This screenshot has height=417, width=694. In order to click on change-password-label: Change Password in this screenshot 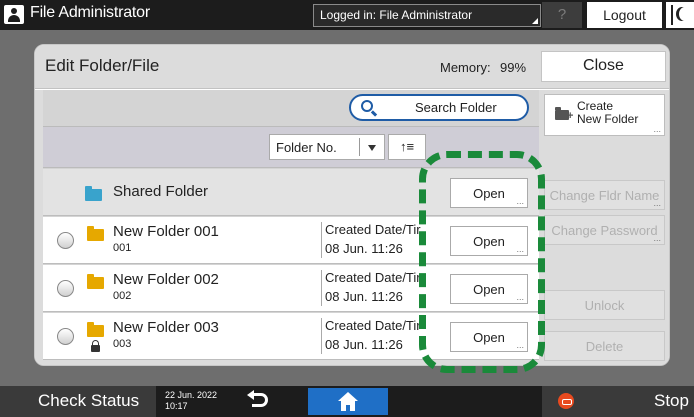, I will do `click(604, 230)`.